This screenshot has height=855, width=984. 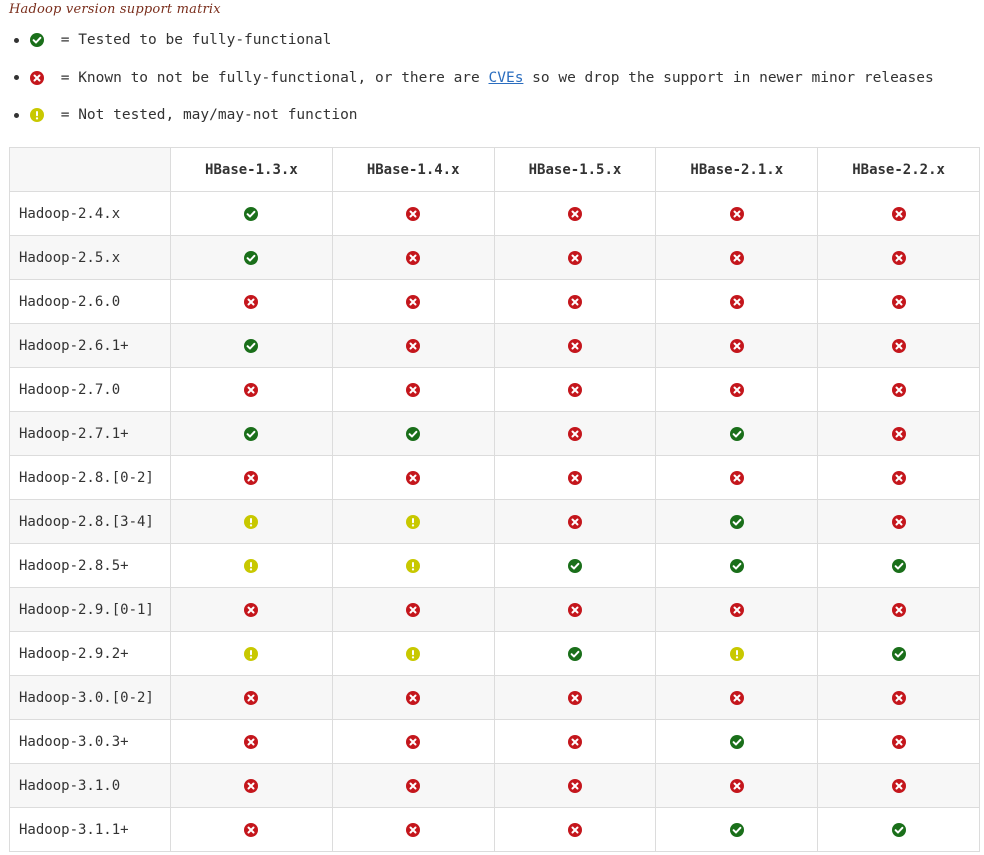 What do you see at coordinates (192, 40) in the screenshot?
I see `legend-text-tested: = Tested to be fully-functional` at bounding box center [192, 40].